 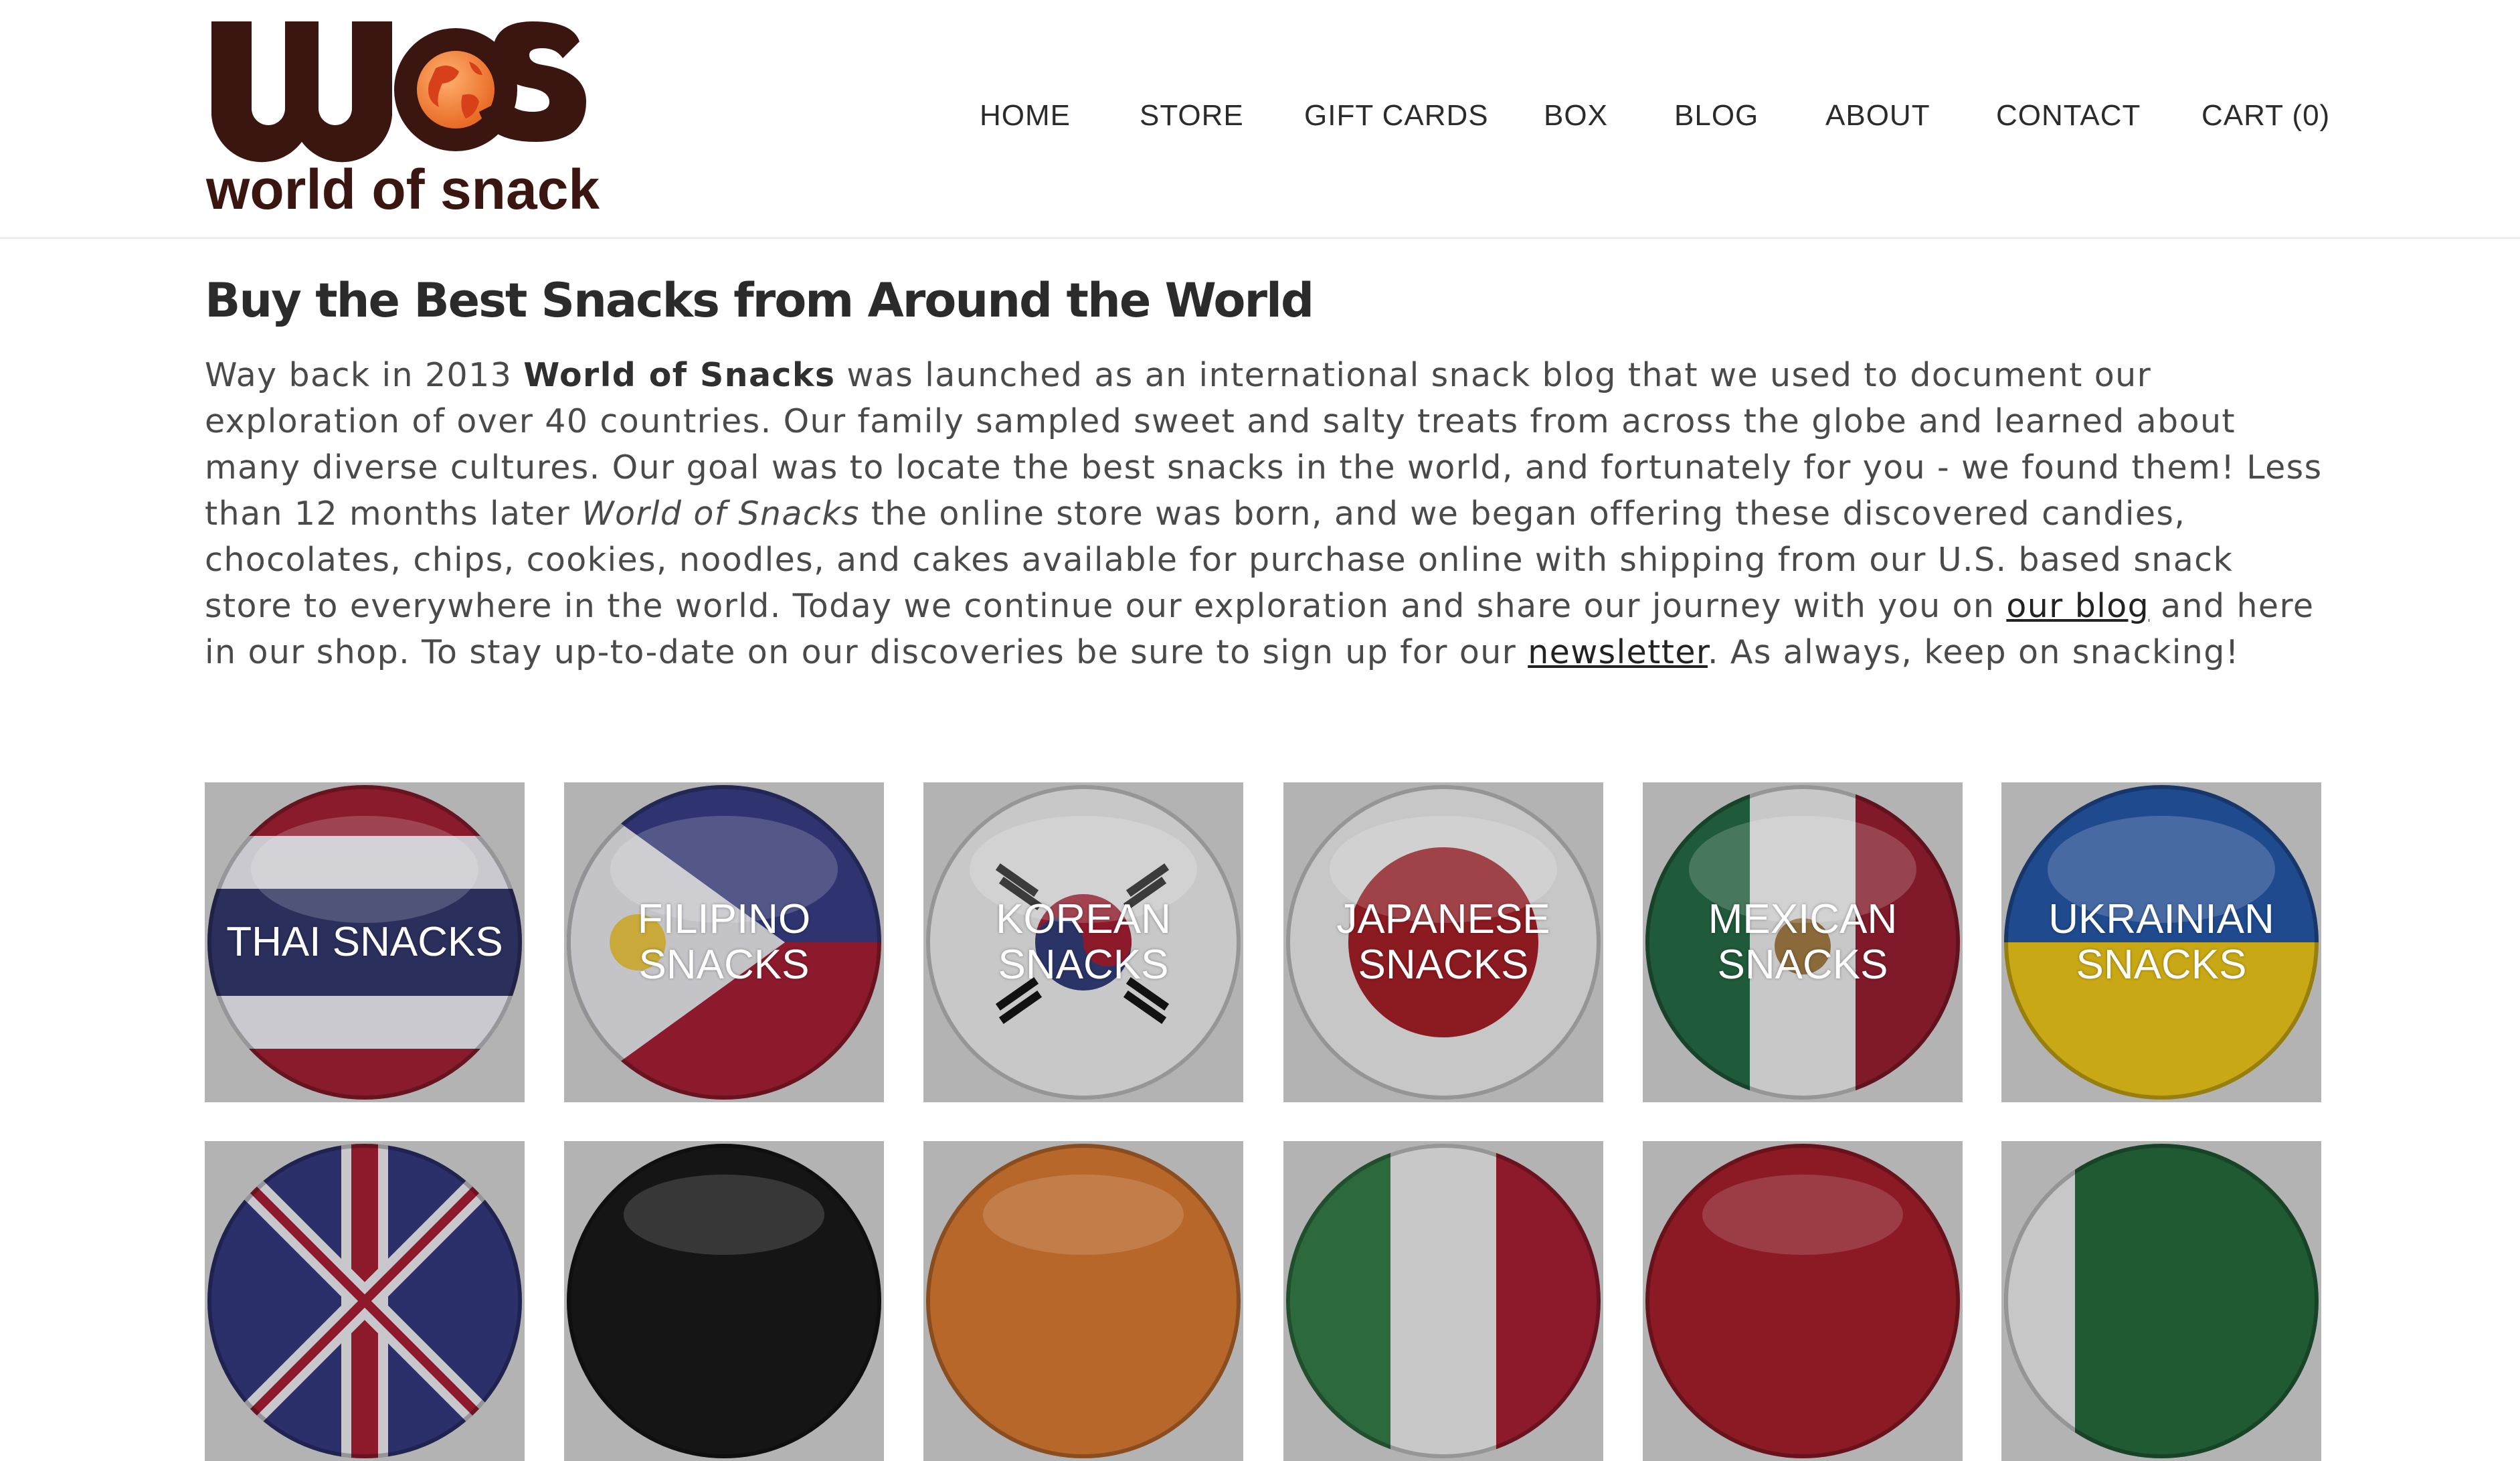 I want to click on category-label: UKRAINIAN SNACKS, so click(x=2161, y=942).